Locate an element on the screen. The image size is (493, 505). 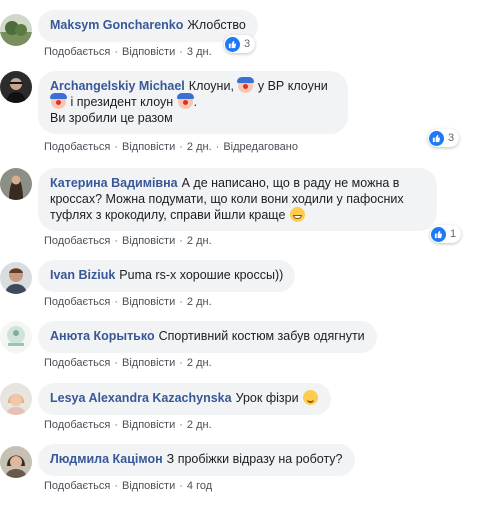
timestamp: 4 год is located at coordinates (199, 486).